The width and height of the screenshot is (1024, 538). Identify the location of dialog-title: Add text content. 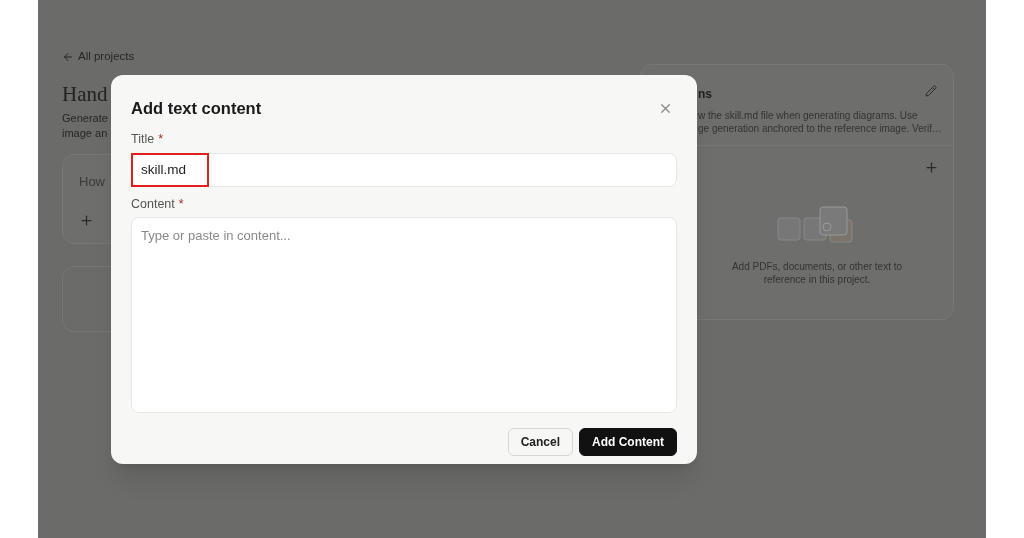
(196, 108).